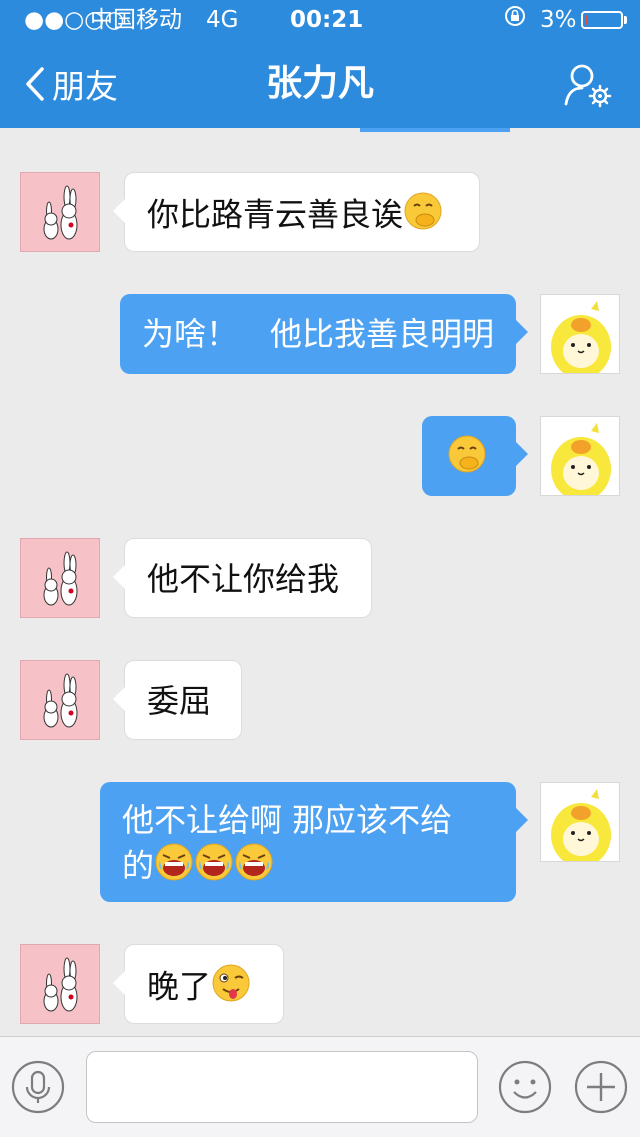  I want to click on profile-settings-icon, so click(588, 86).